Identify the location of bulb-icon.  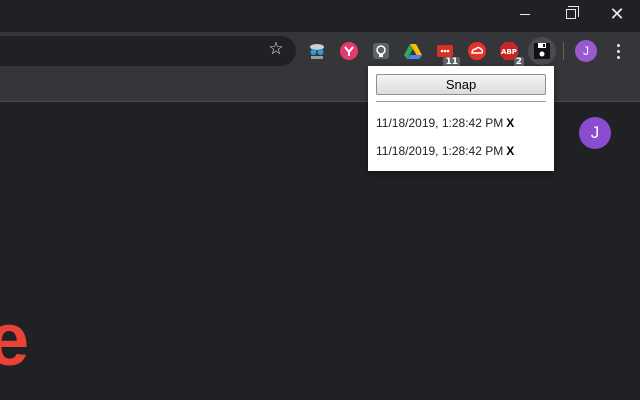
(381, 51).